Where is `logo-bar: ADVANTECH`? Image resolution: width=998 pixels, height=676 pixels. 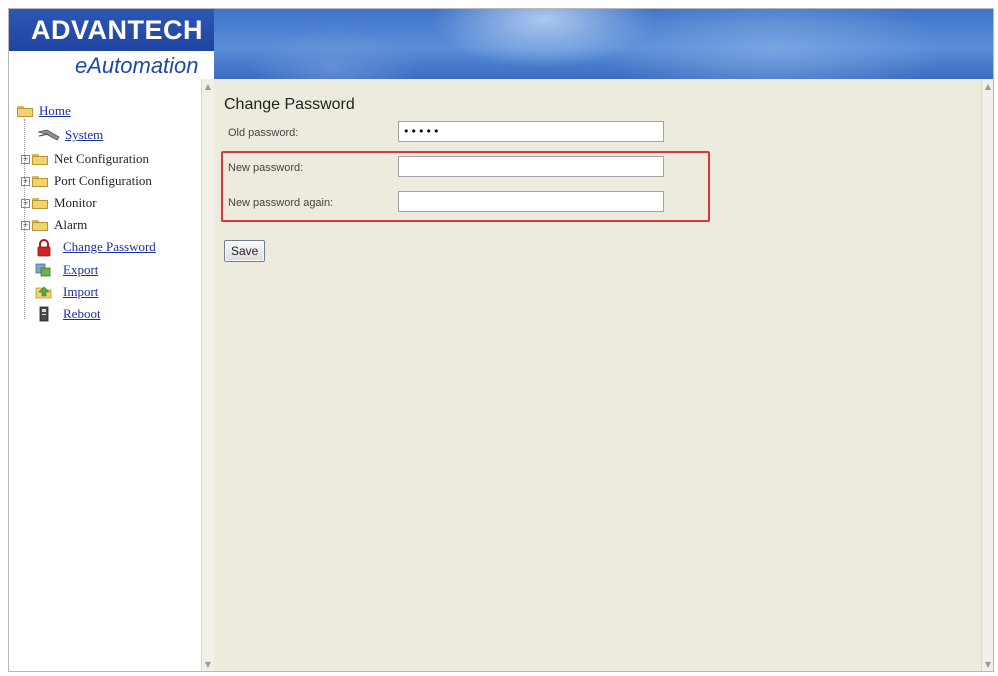
logo-bar: ADVANTECH is located at coordinates (111, 30).